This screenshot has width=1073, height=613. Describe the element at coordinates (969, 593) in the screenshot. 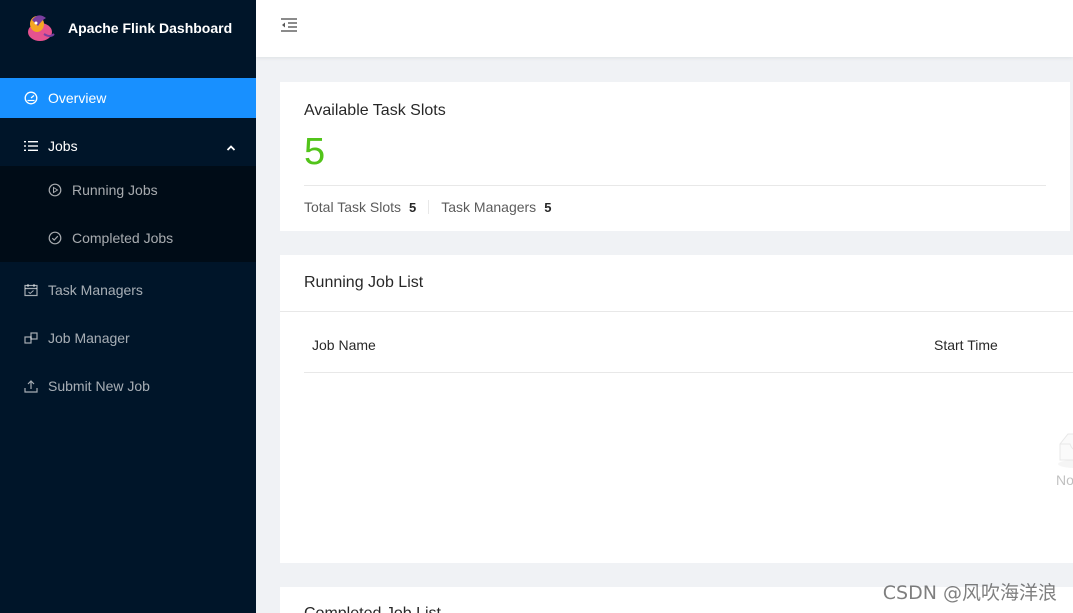

I see `watermark: CSDN @风吹海洋浪` at that location.